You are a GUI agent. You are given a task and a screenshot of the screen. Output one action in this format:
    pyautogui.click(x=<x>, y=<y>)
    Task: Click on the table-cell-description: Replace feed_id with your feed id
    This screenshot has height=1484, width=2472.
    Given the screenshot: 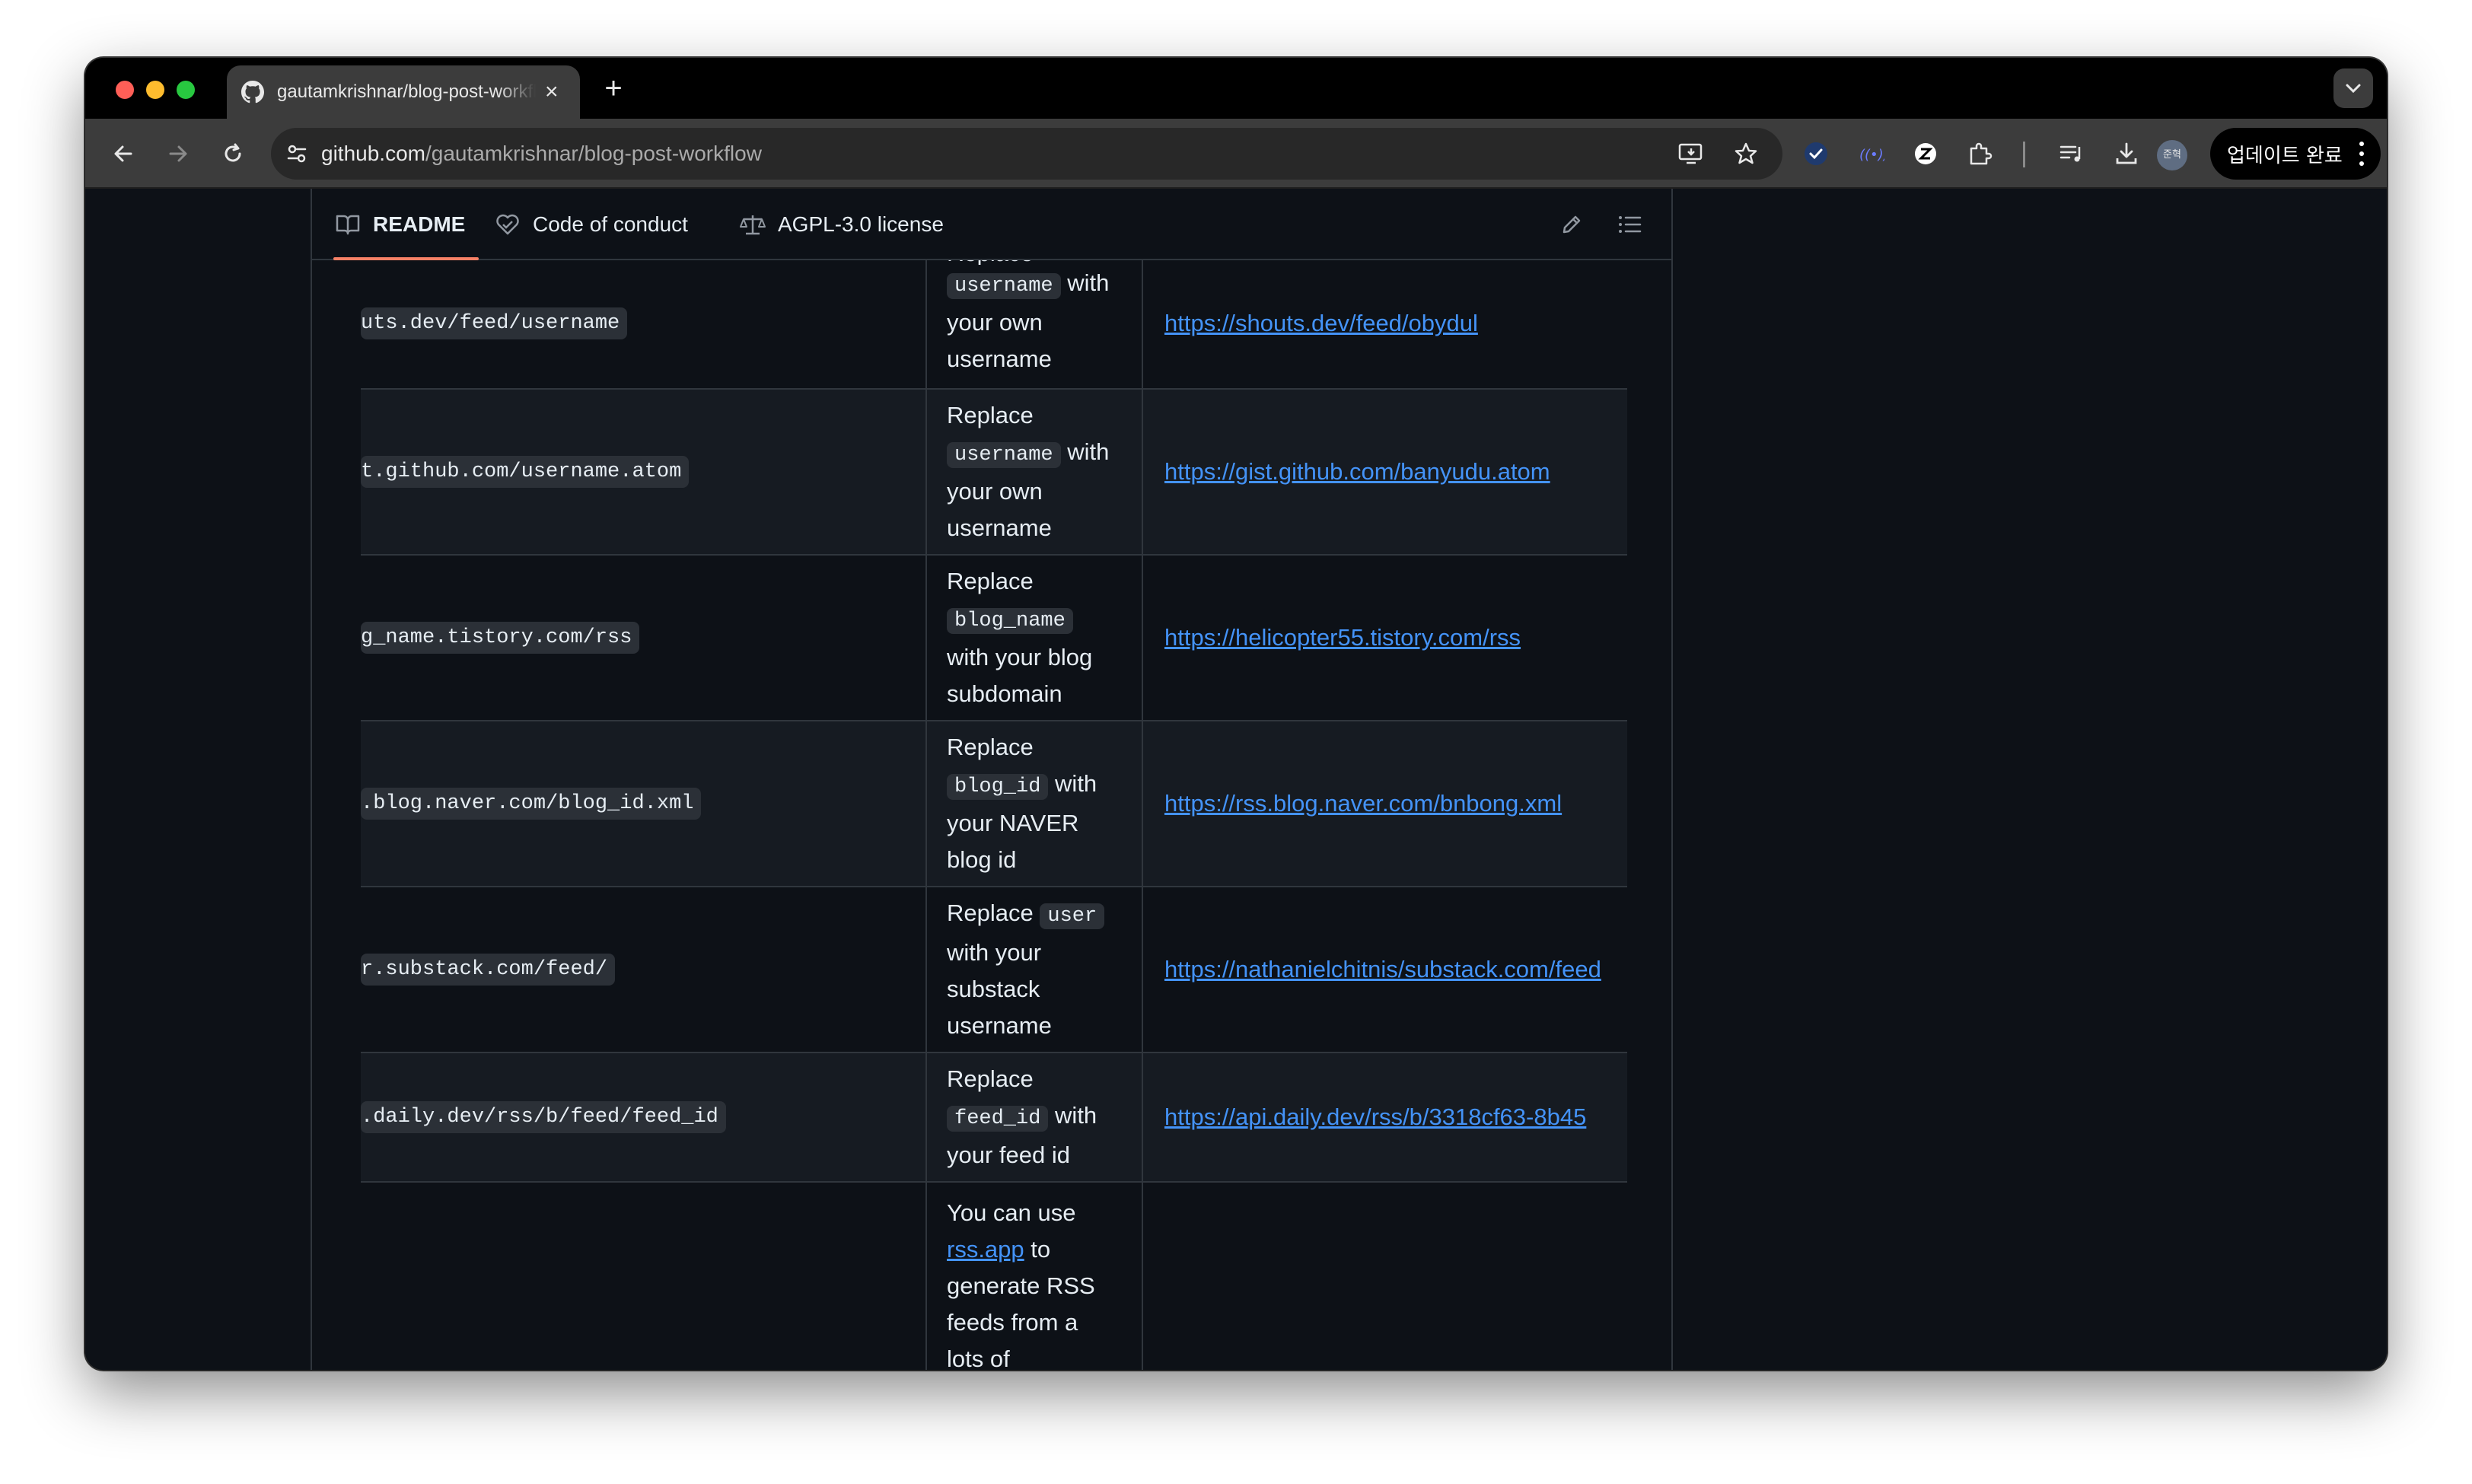 What is the action you would take?
    pyautogui.click(x=1034, y=1117)
    